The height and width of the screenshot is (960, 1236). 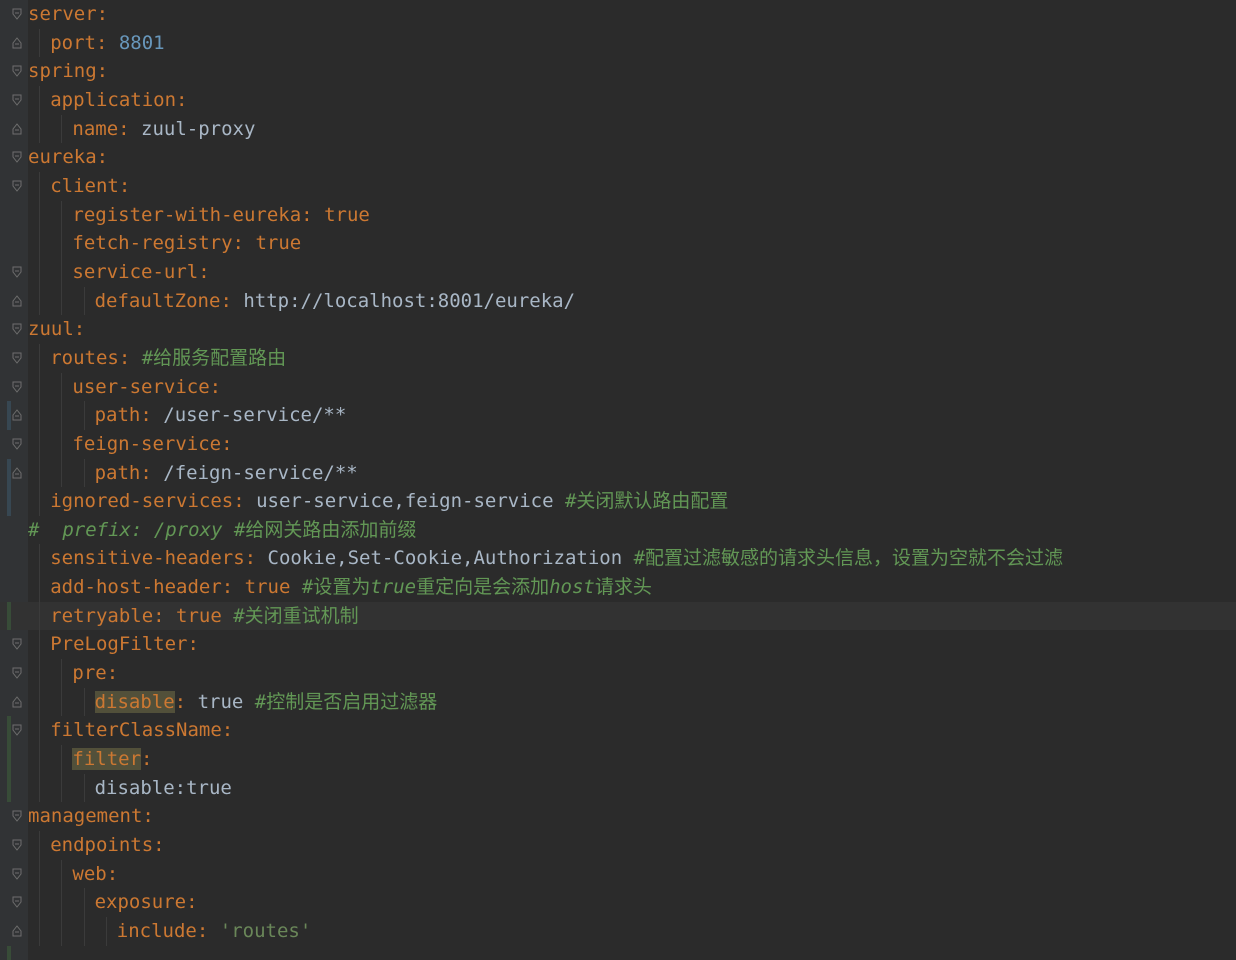 What do you see at coordinates (186, 243) in the screenshot?
I see `line-text: fetch-registry: true` at bounding box center [186, 243].